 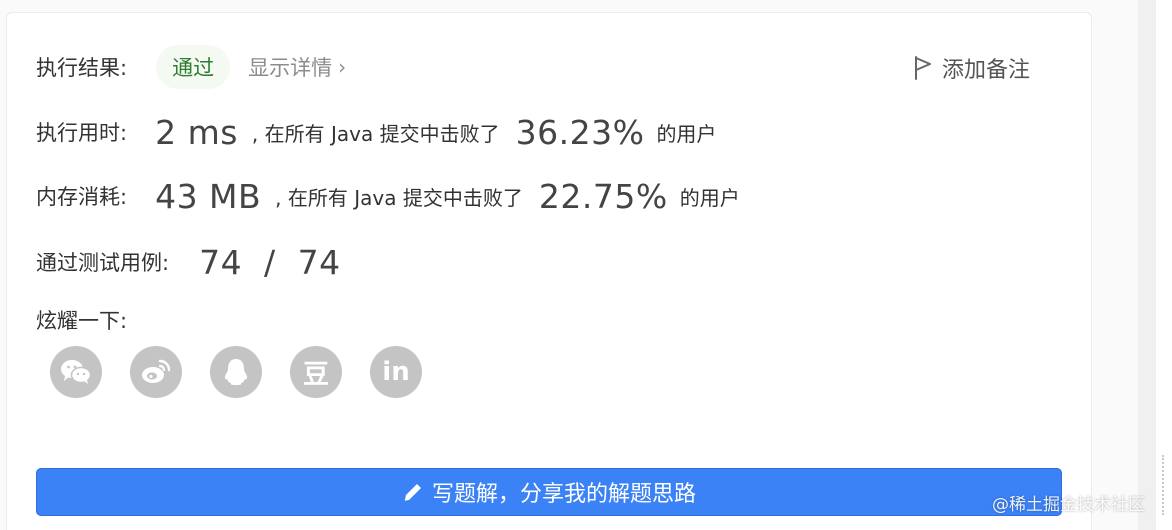 What do you see at coordinates (580, 132) in the screenshot?
I see `runtime-percent: 36.23%` at bounding box center [580, 132].